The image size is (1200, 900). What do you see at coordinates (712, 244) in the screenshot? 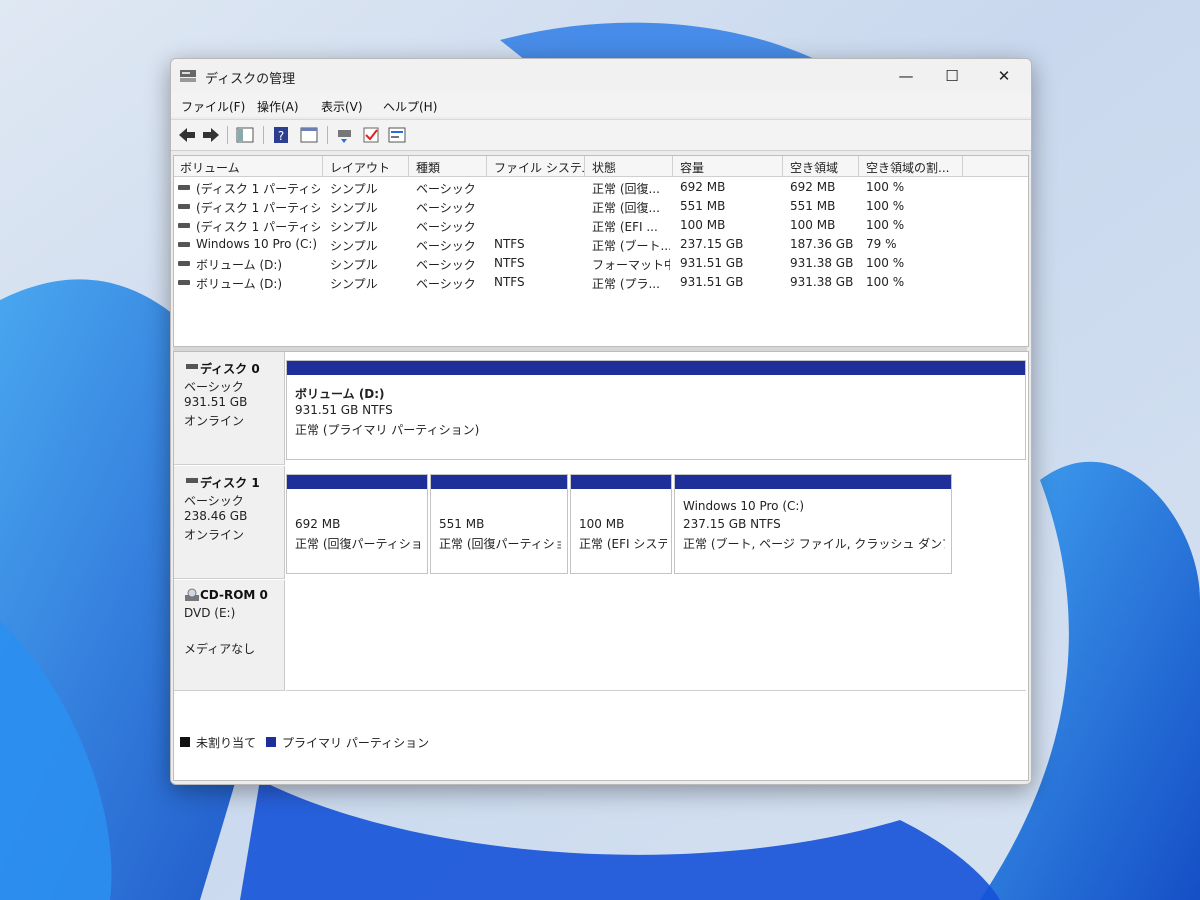
I see `cell-capacity: 237.15 GB` at bounding box center [712, 244].